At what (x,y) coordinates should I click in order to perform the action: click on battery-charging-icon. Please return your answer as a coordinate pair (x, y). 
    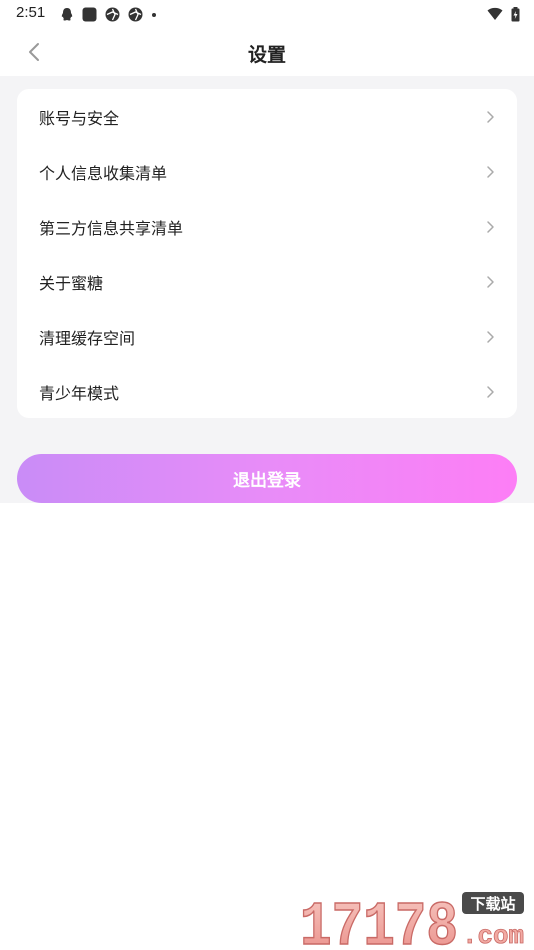
    Looking at the image, I should click on (515, 13).